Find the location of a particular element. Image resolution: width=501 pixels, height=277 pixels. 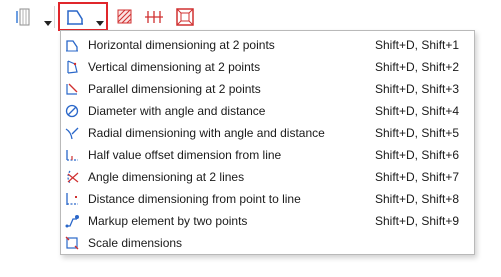

menu-item-label: Half value offset dimension from line is located at coordinates (185, 155).